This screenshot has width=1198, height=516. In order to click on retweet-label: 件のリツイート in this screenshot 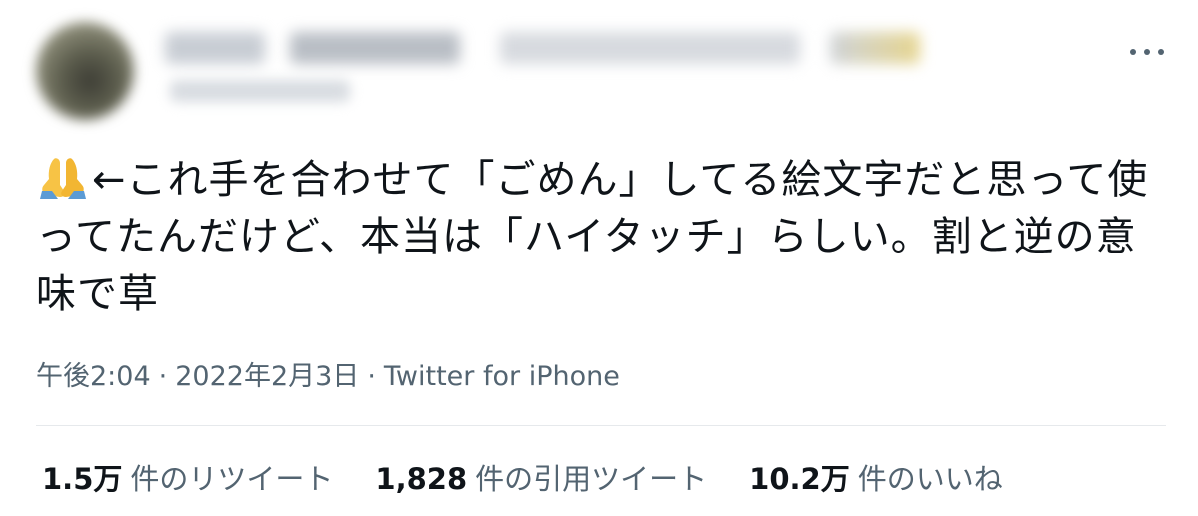, I will do `click(232, 479)`.